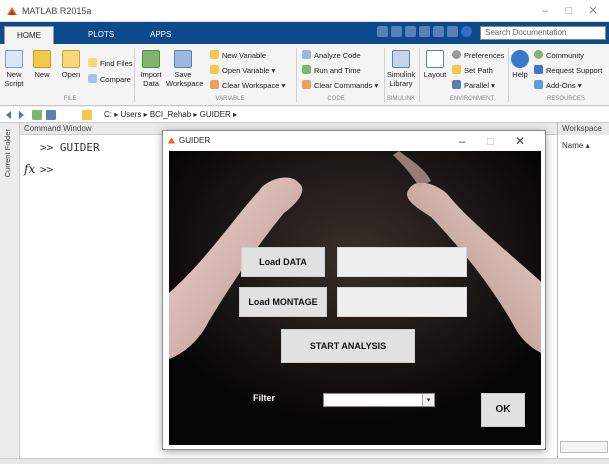 This screenshot has width=609, height=464. I want to click on save-icon, so click(382, 31).